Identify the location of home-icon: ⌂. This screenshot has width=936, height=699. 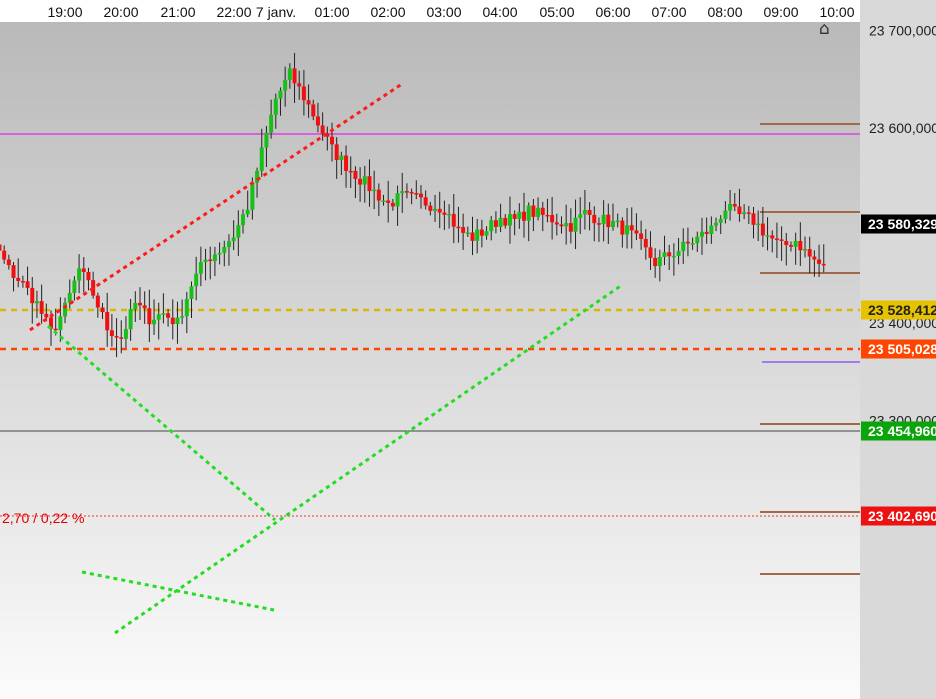
(824, 29).